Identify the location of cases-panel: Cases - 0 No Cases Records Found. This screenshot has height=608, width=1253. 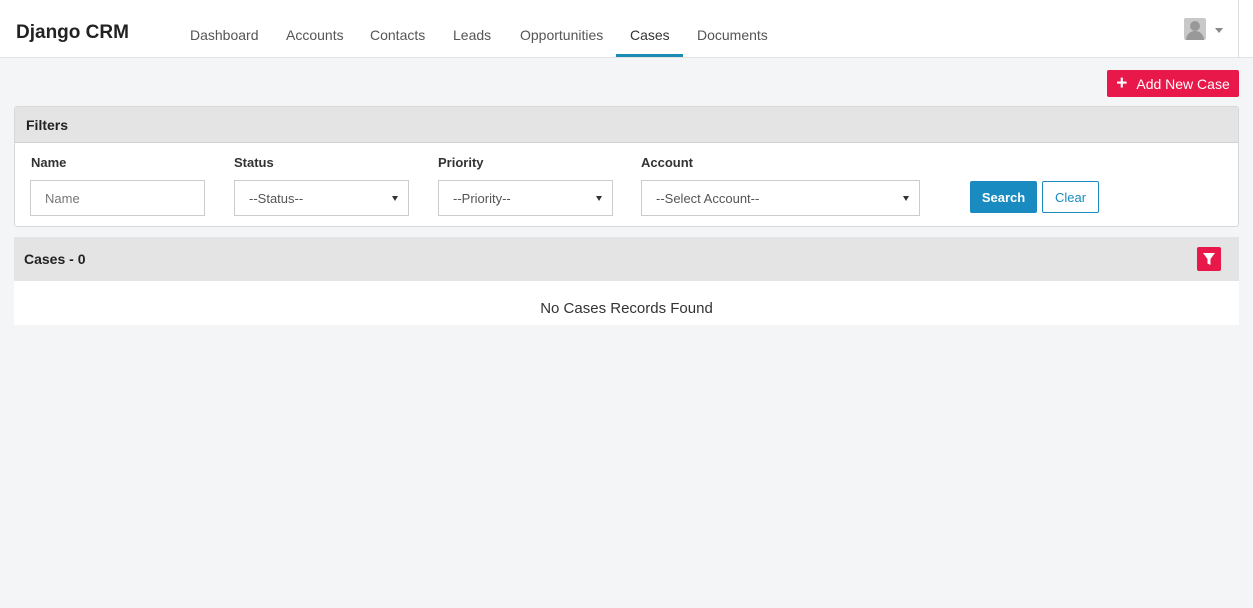
(626, 281).